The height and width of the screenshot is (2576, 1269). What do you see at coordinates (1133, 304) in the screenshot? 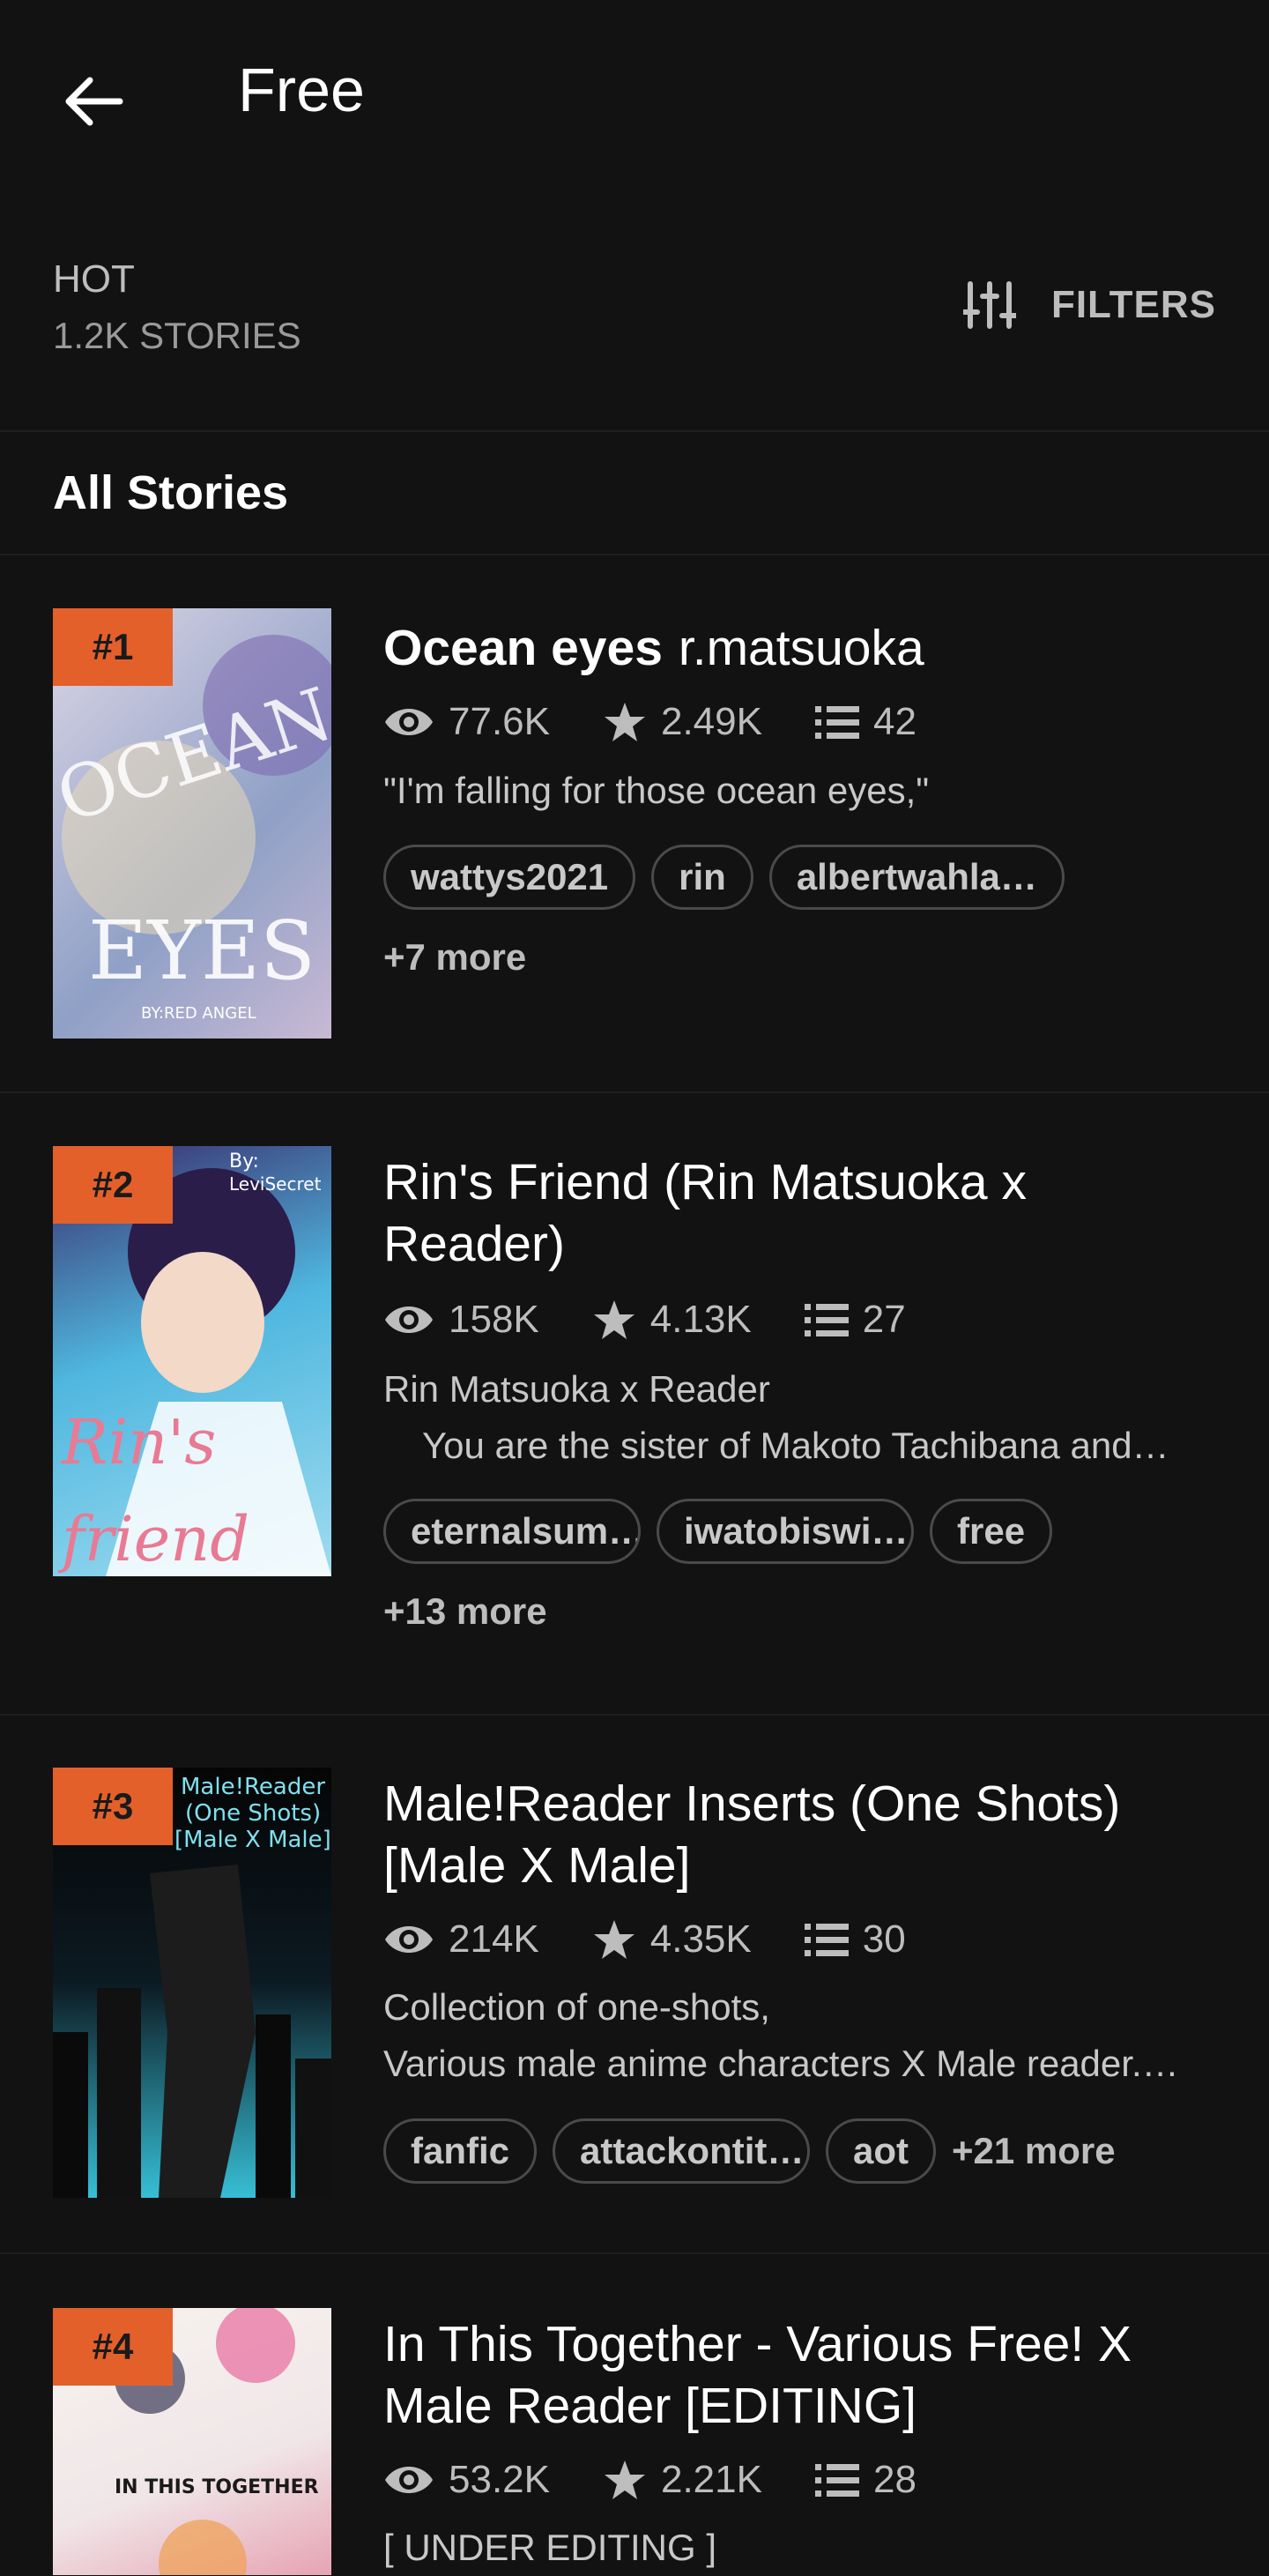
I see `filters-label: FILTERS` at bounding box center [1133, 304].